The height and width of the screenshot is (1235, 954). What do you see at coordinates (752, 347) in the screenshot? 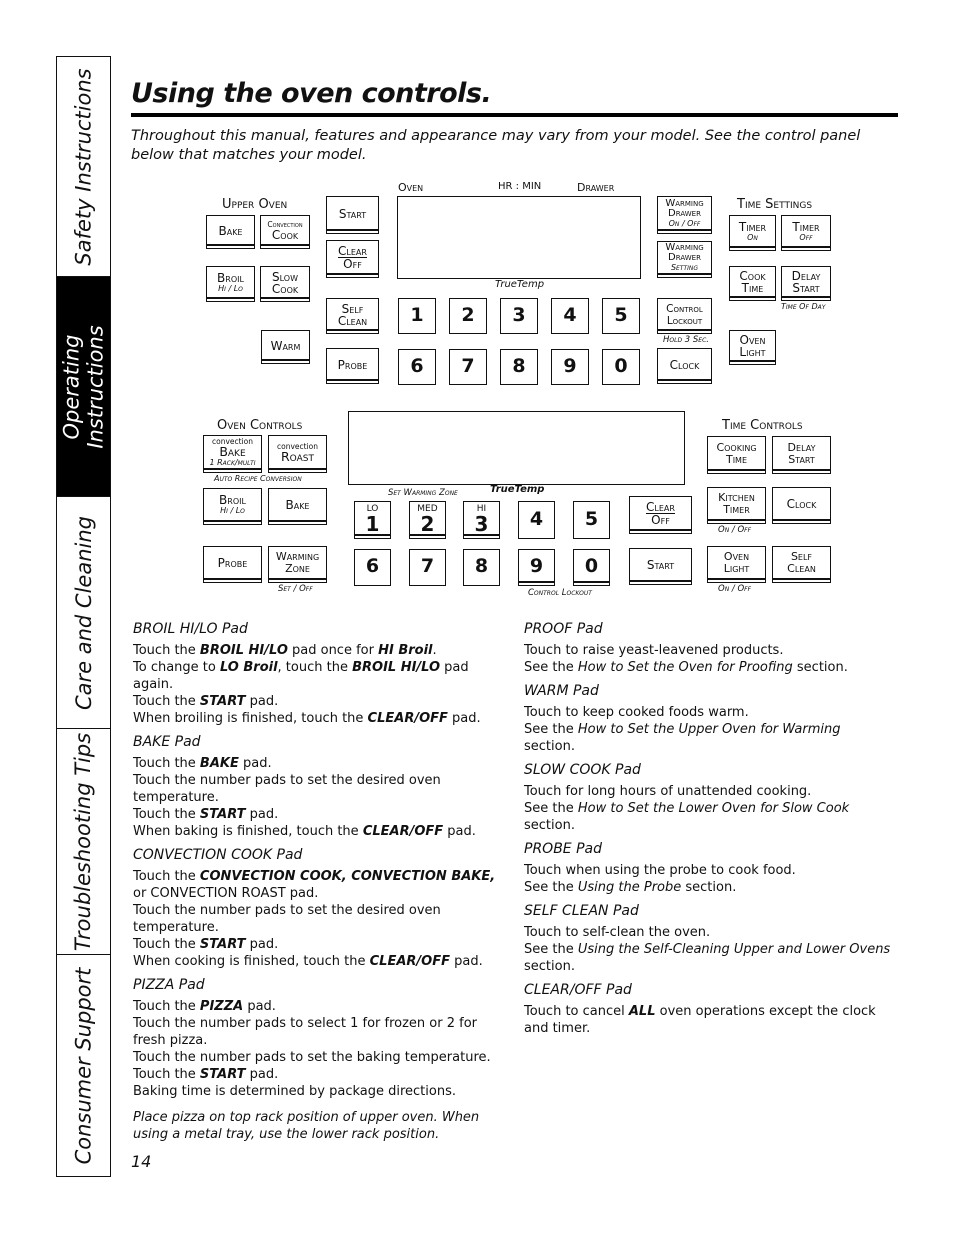
I see `oven-light-pad: Oven Light` at bounding box center [752, 347].